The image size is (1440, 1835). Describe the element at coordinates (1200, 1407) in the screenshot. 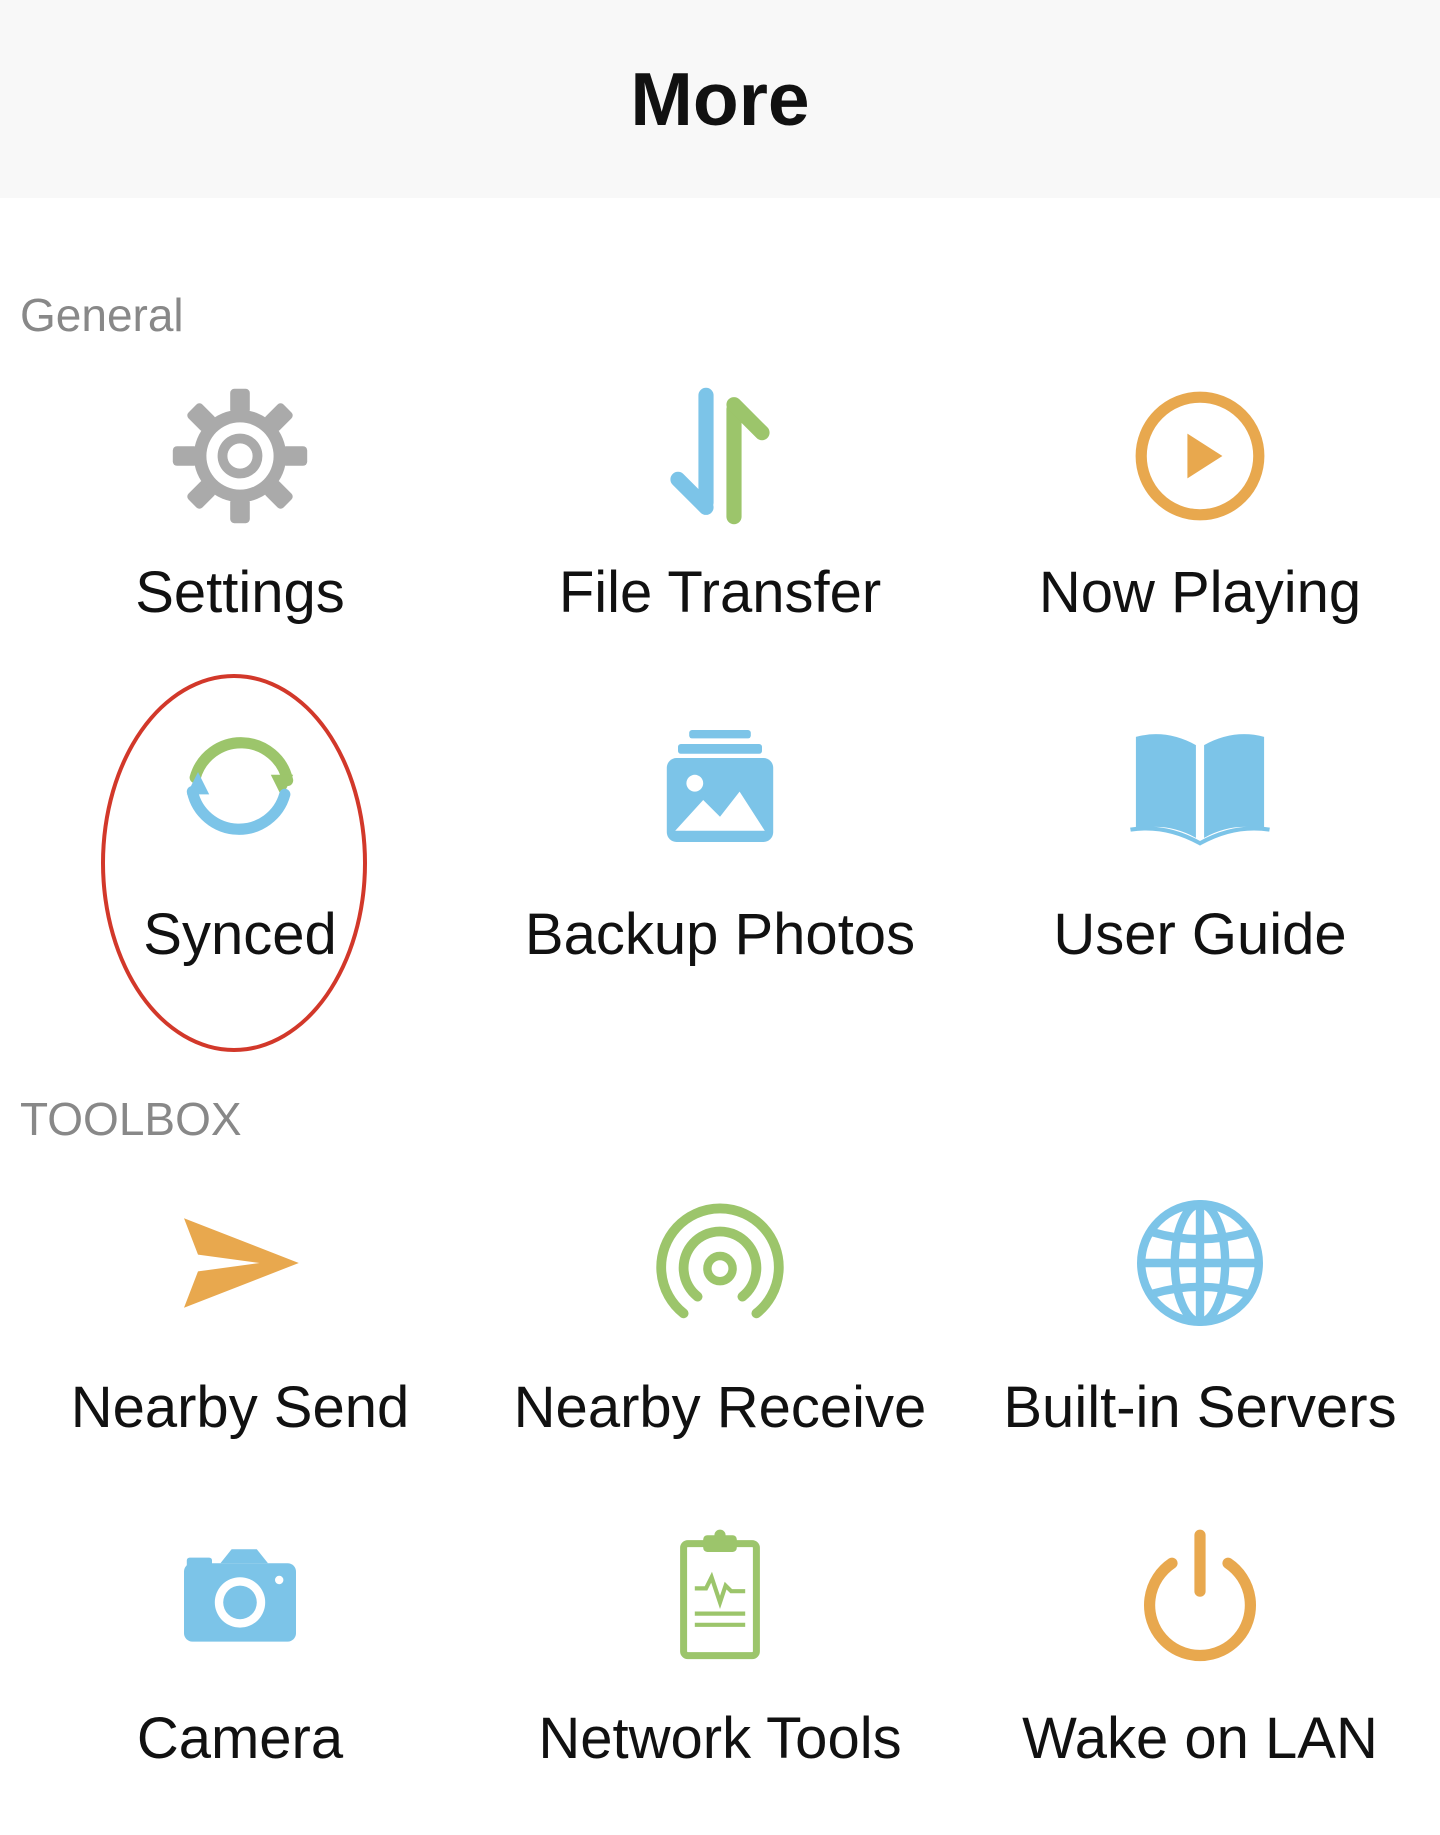

I see `tile-label: Built-in Servers` at that location.